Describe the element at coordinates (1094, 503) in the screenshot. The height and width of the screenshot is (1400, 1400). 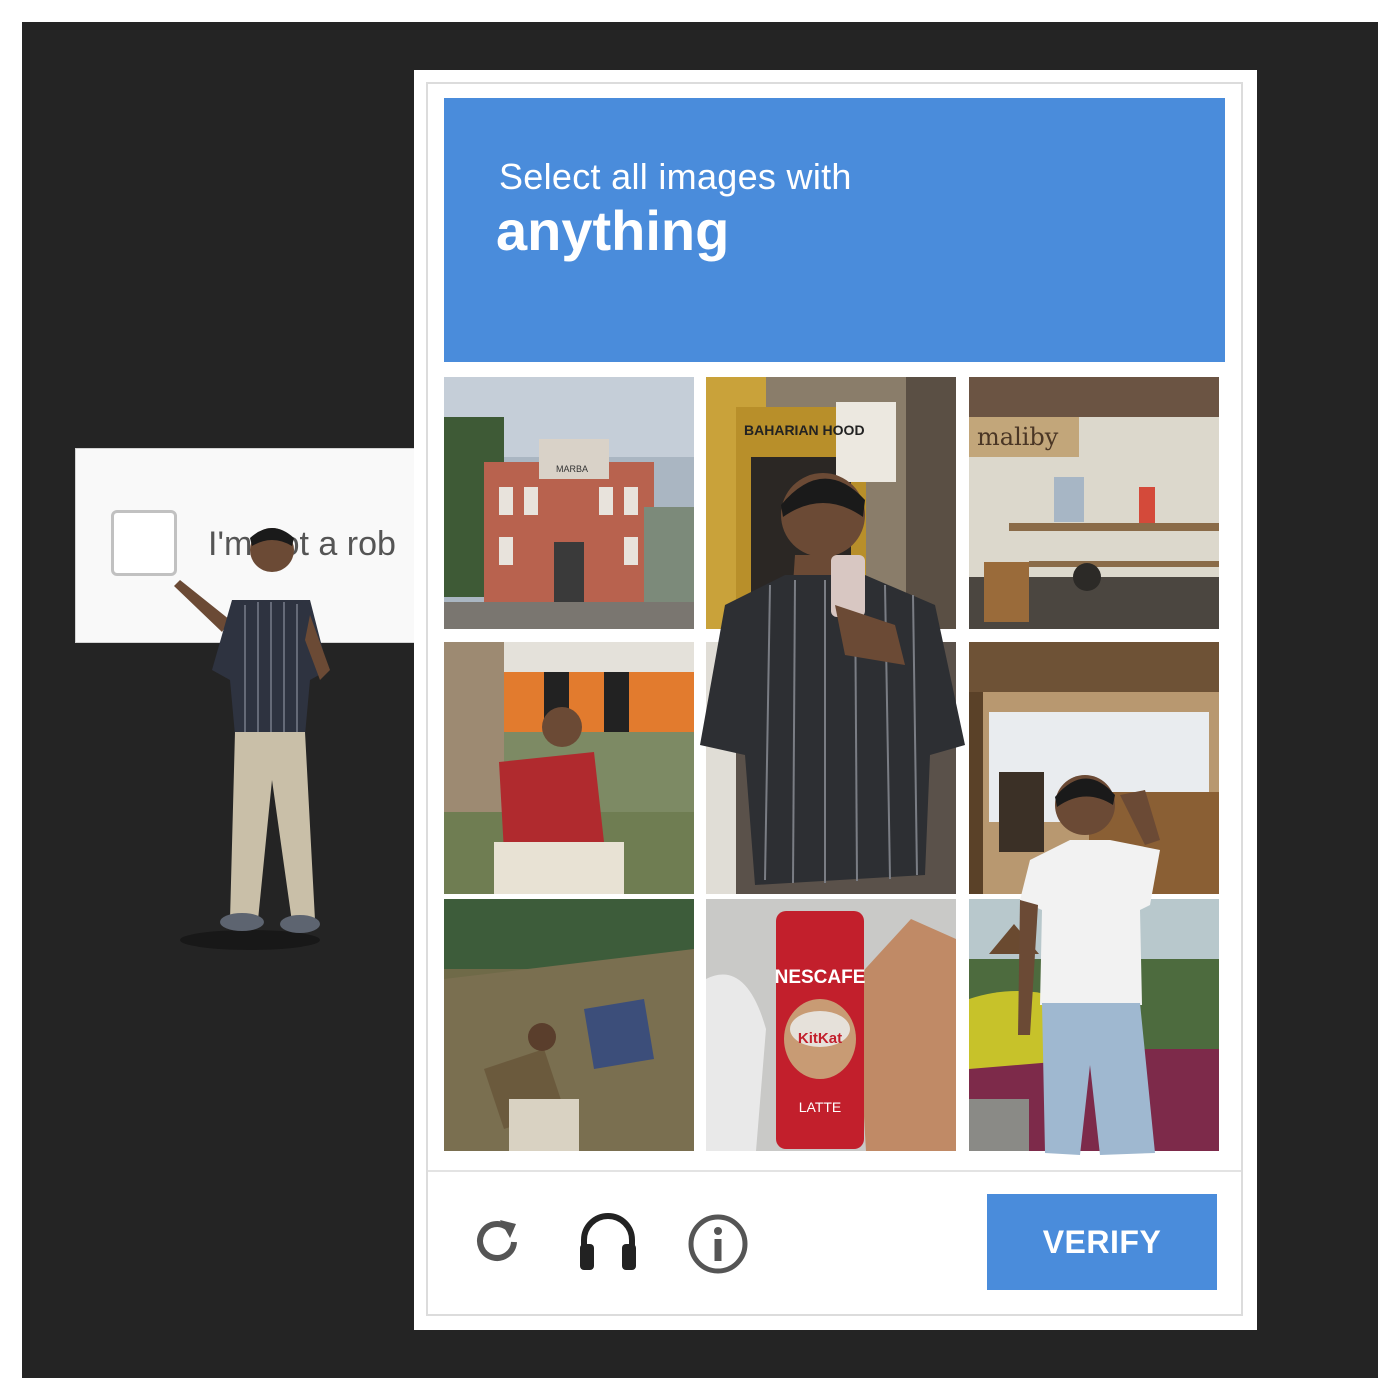
I see `image-tile-3: maliby` at that location.